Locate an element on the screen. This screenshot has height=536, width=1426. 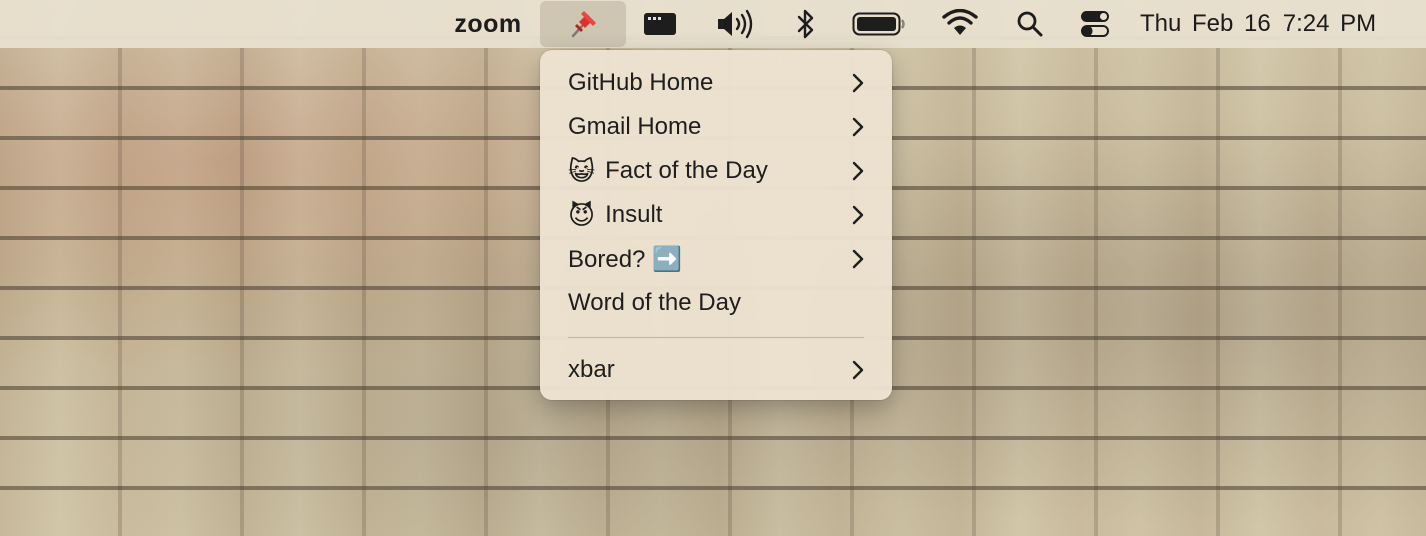
battery-menu is located at coordinates (879, 24).